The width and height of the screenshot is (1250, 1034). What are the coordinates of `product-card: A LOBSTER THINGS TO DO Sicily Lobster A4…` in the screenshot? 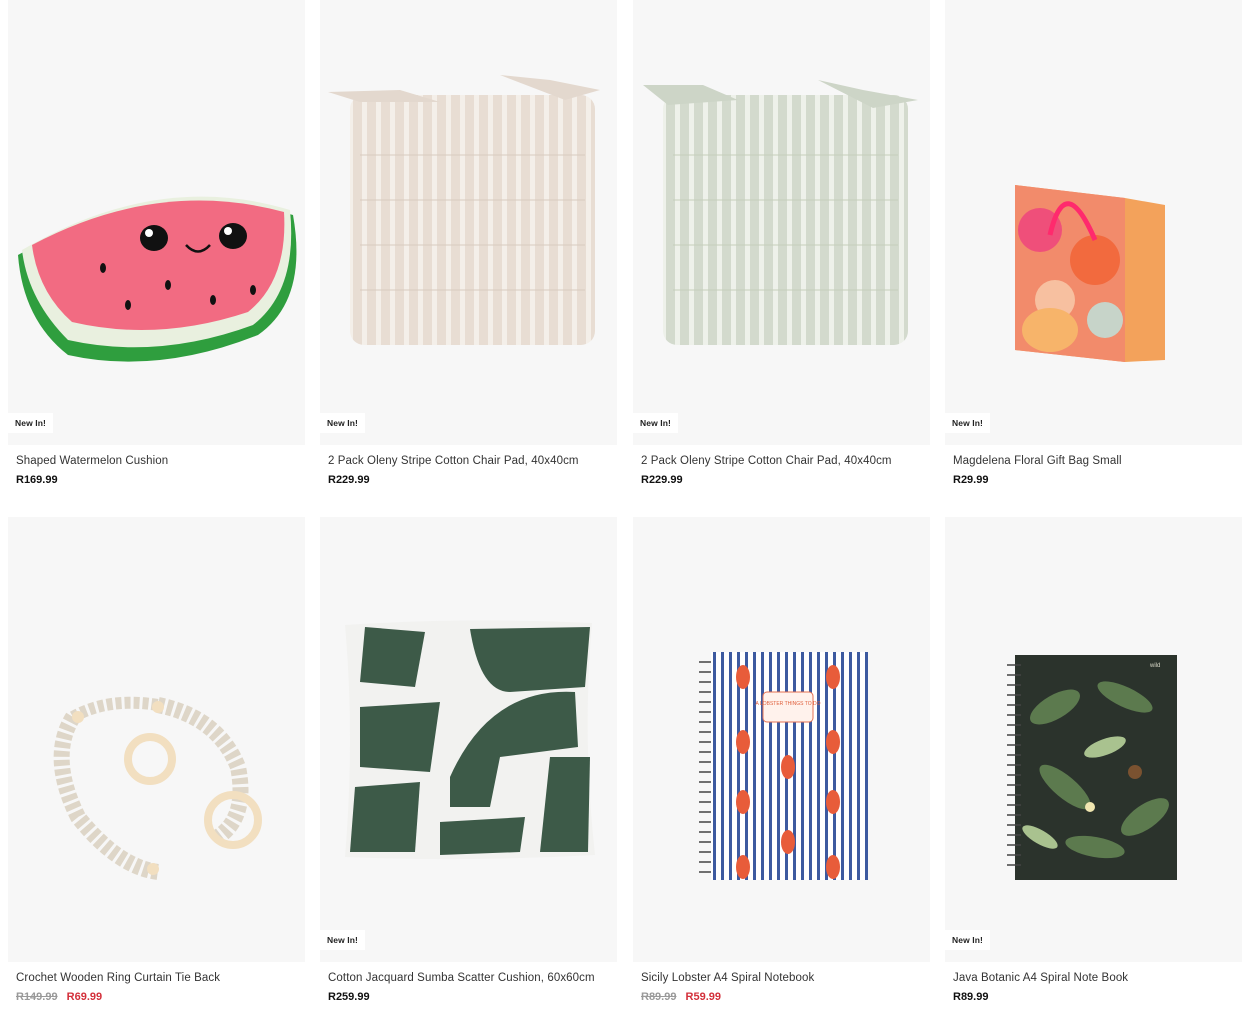 It's located at (781, 760).